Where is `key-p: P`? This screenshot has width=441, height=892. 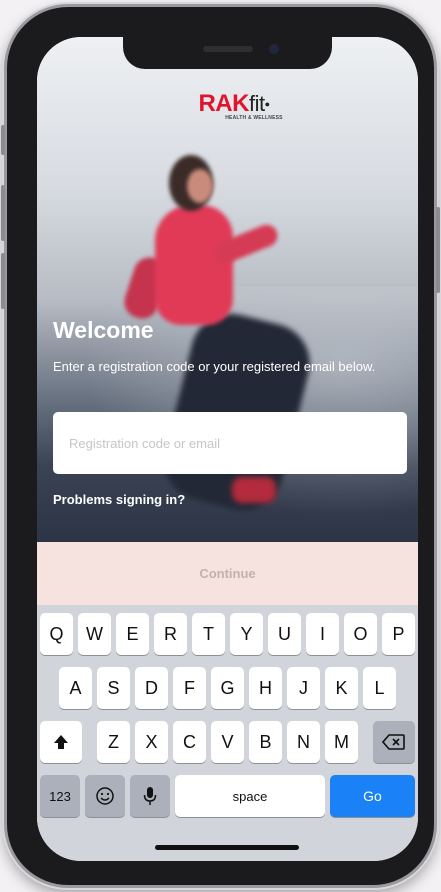
key-p: P is located at coordinates (398, 634).